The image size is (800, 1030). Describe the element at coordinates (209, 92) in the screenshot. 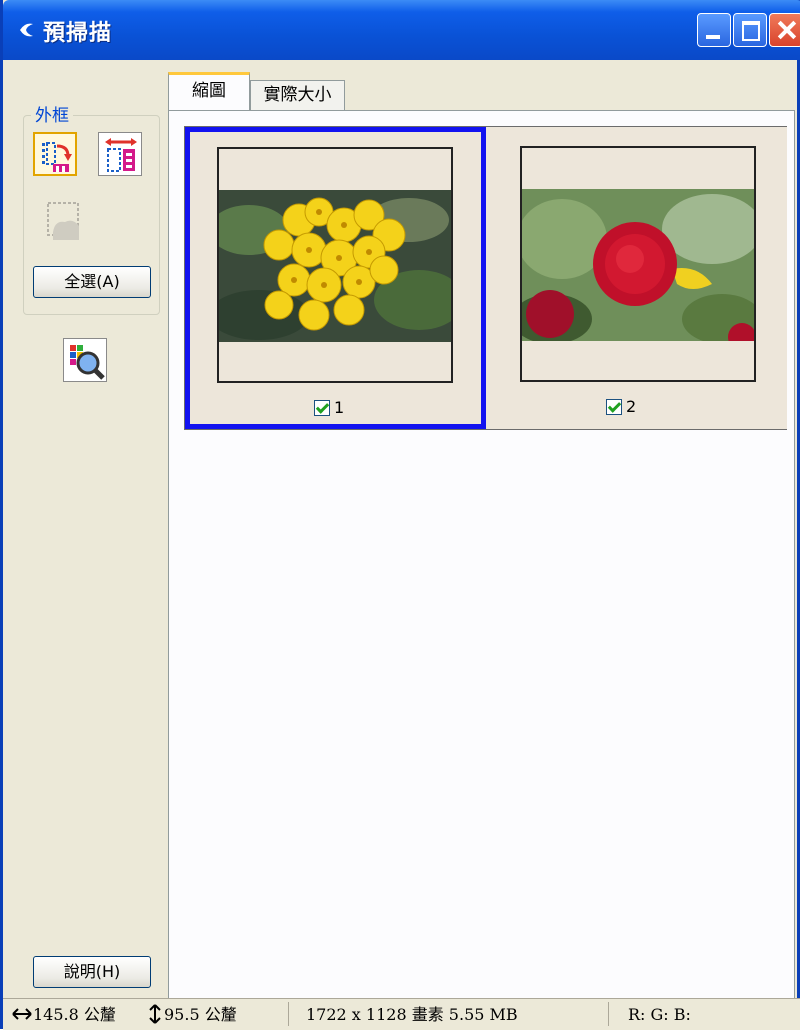

I see `tab-thumbnail: 縮圖` at that location.